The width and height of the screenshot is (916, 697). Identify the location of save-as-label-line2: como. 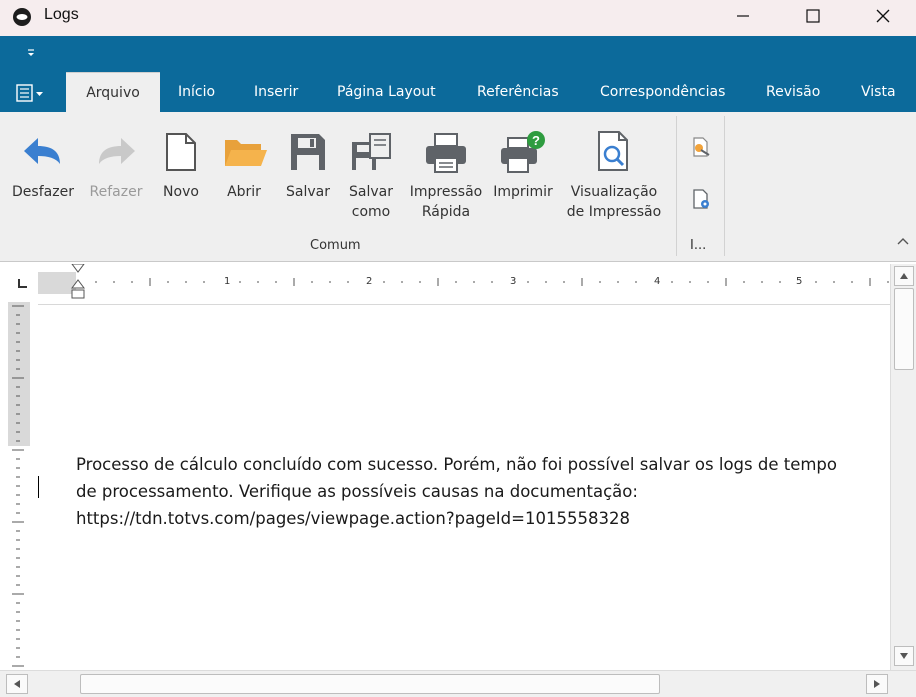
(371, 212).